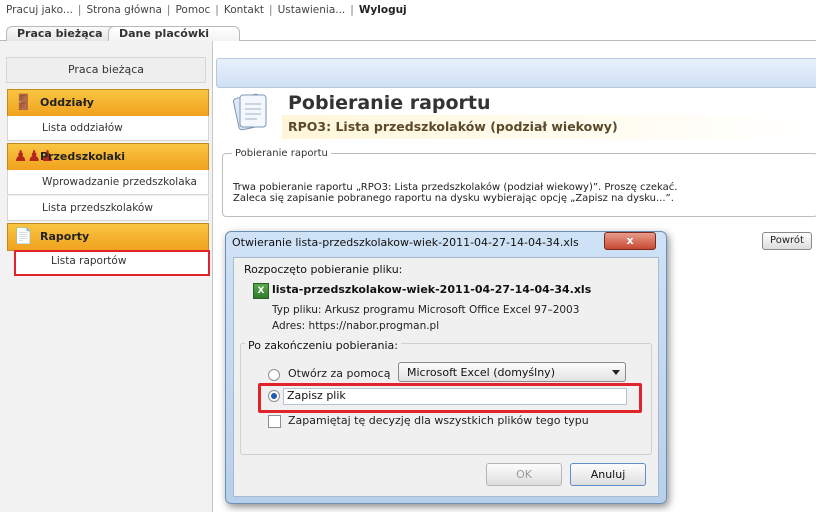 This screenshot has width=816, height=512. I want to click on sidebar-item-wprowadzanie: Wprowadzanie przedszkolaka, so click(108, 182).